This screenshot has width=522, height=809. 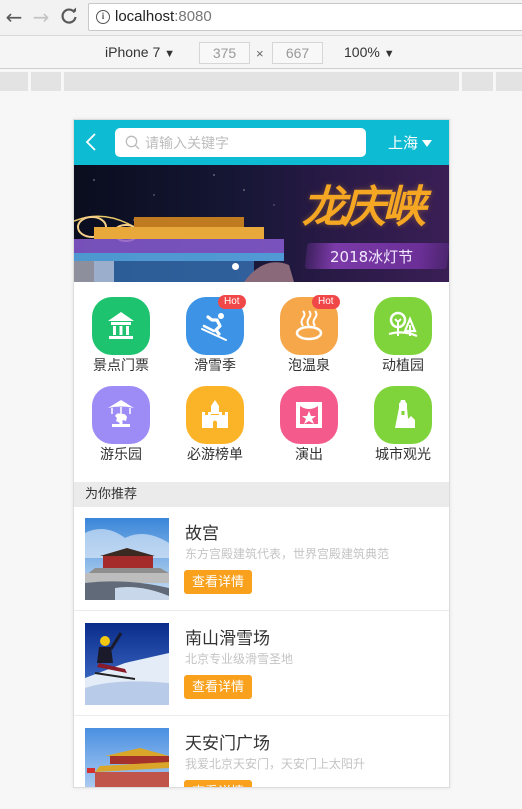 I want to click on category-tickets: 景点门票, so click(x=121, y=340).